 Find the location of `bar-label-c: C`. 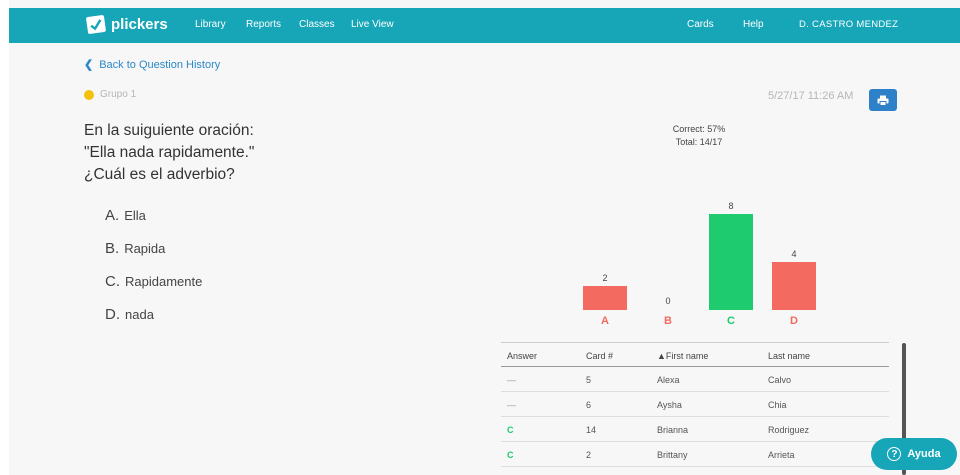

bar-label-c: C is located at coordinates (731, 321).